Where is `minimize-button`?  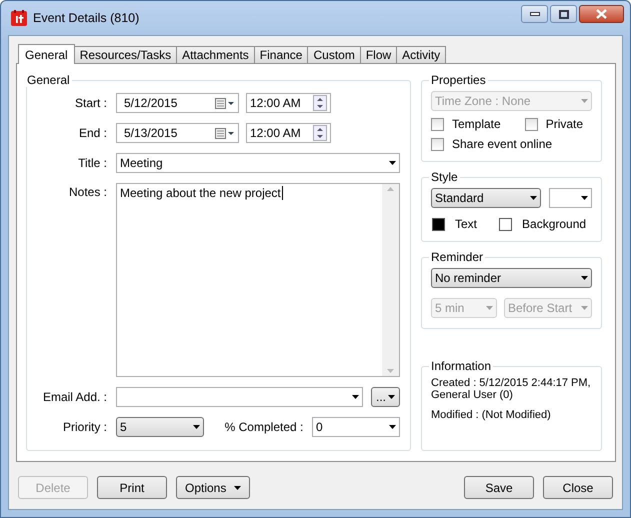
minimize-button is located at coordinates (534, 14).